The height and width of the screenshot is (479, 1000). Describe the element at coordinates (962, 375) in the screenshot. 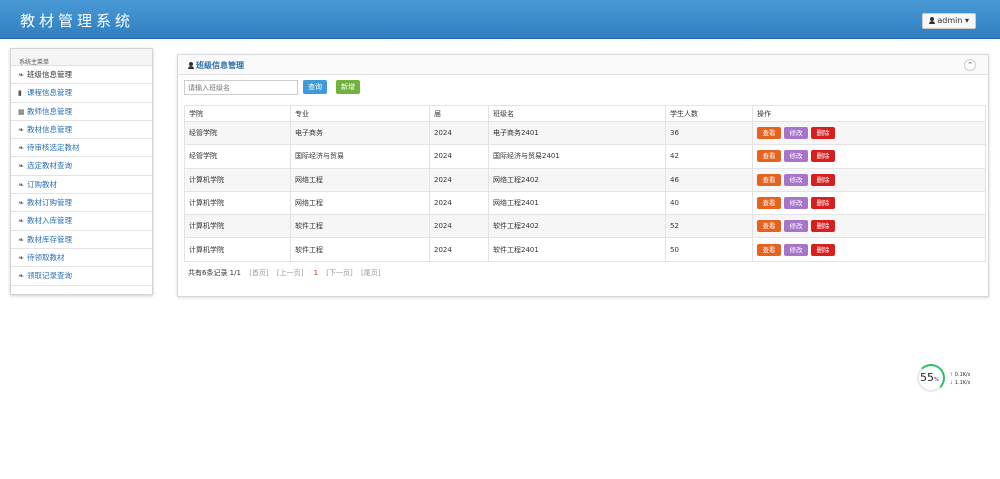

I see `upload-value: 0.1K/s` at that location.